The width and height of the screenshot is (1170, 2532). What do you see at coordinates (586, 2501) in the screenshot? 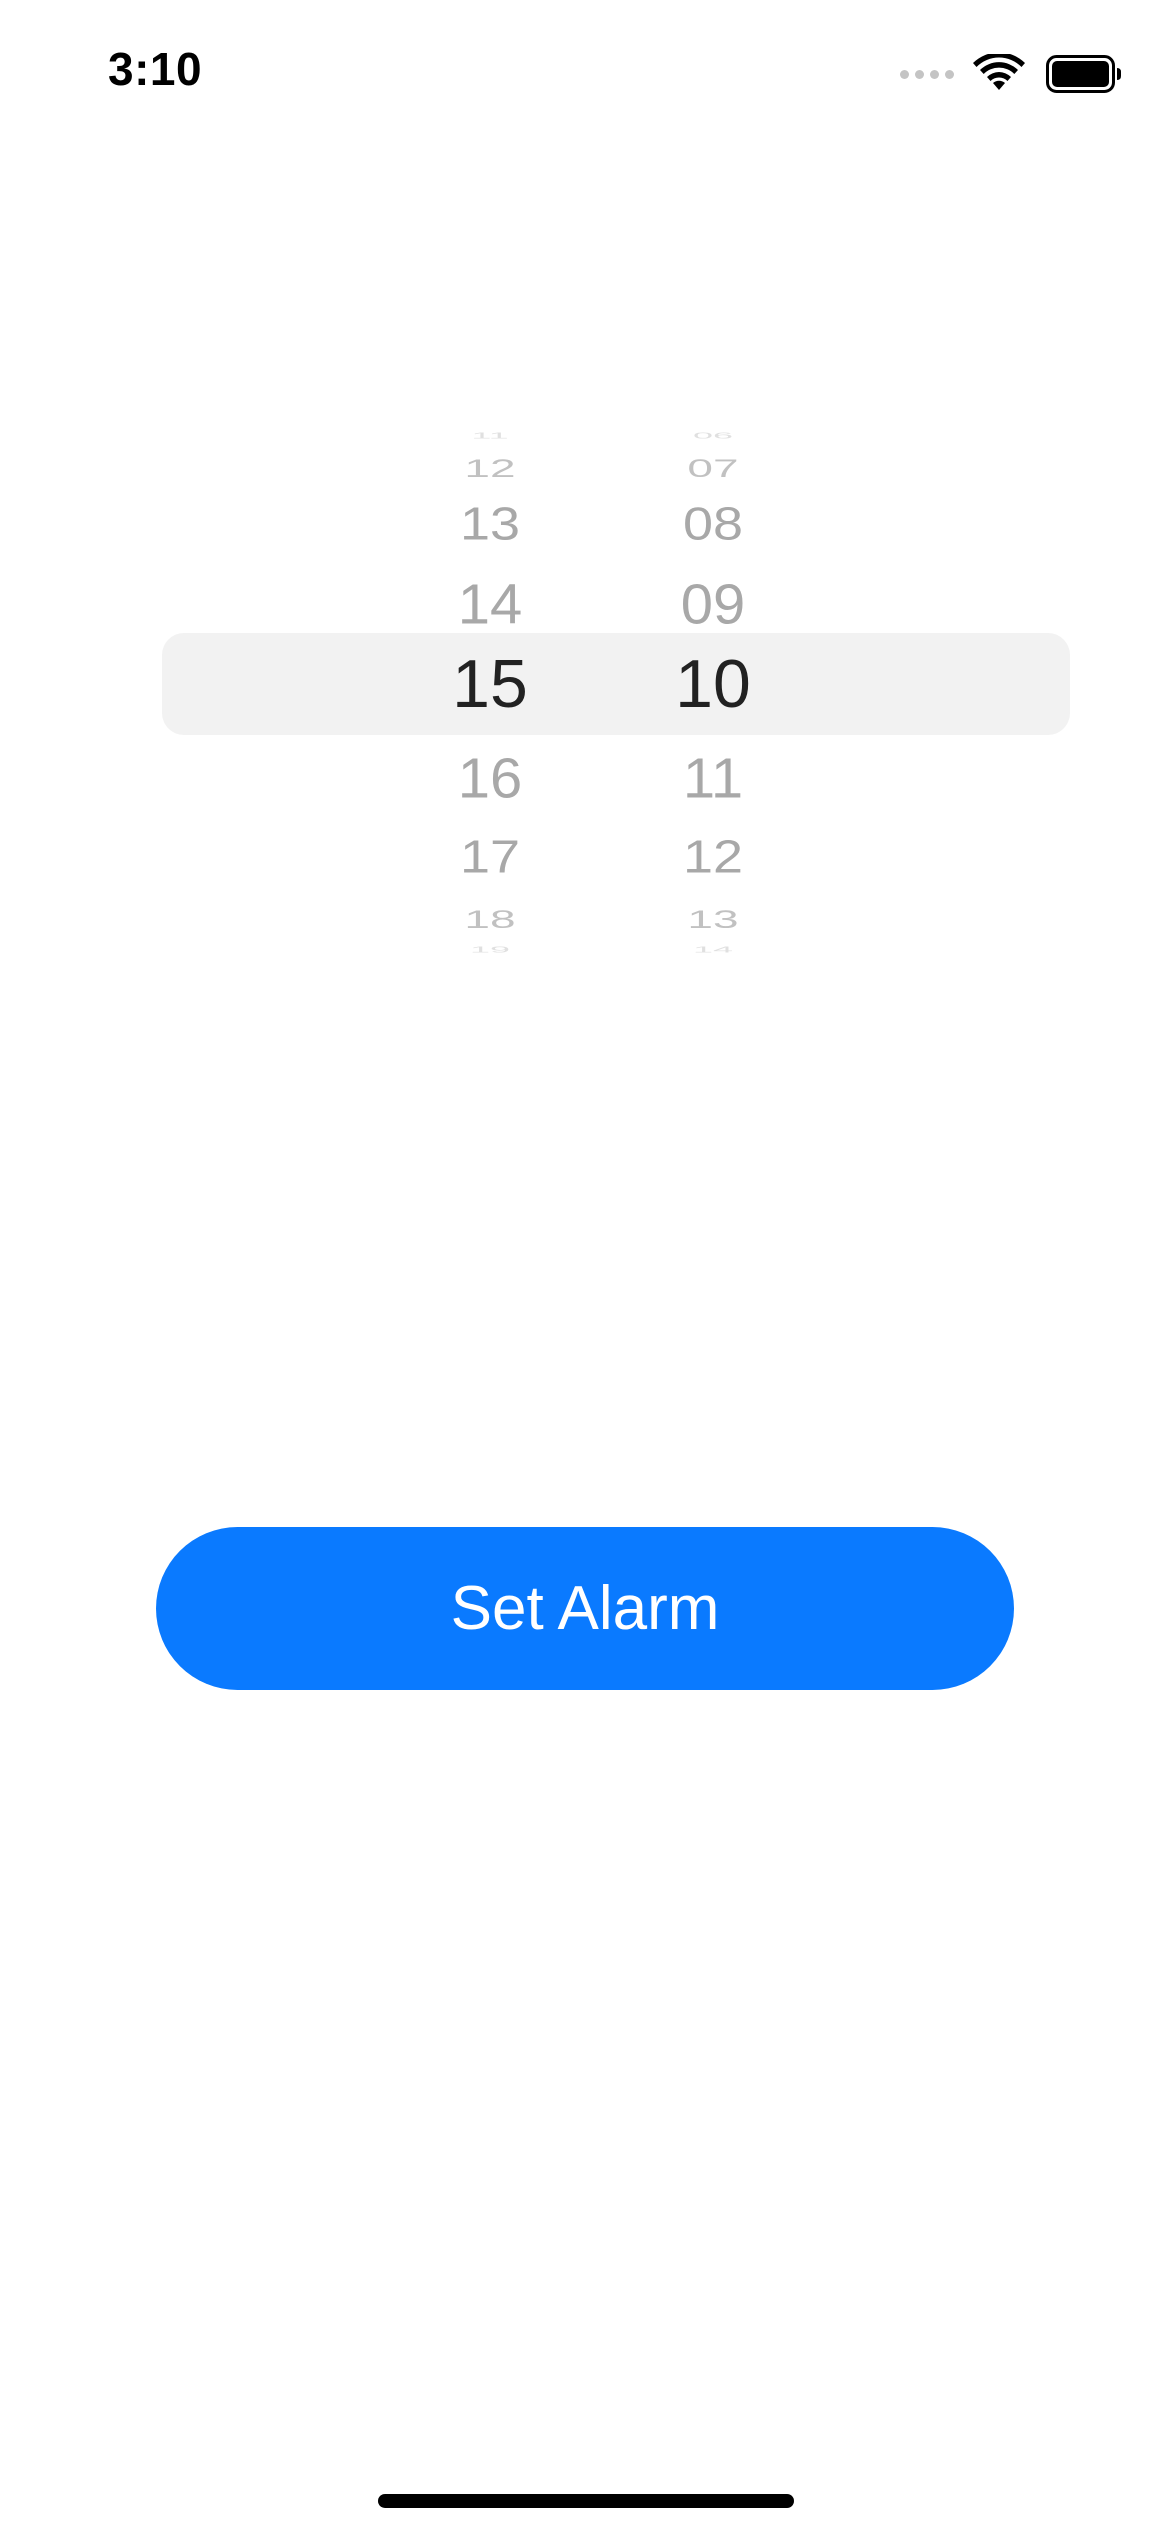
I see `home-indicator` at bounding box center [586, 2501].